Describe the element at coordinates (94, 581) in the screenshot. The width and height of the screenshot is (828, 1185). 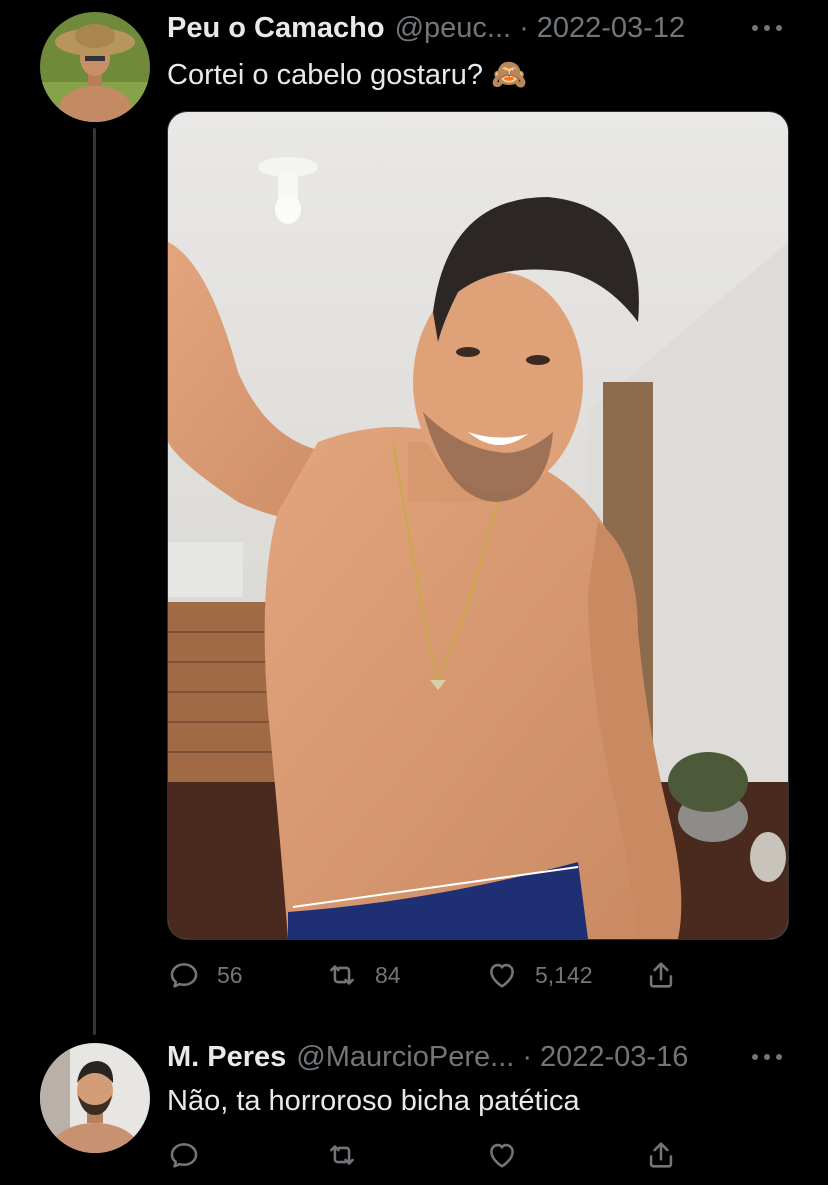
I see `thread-line` at that location.